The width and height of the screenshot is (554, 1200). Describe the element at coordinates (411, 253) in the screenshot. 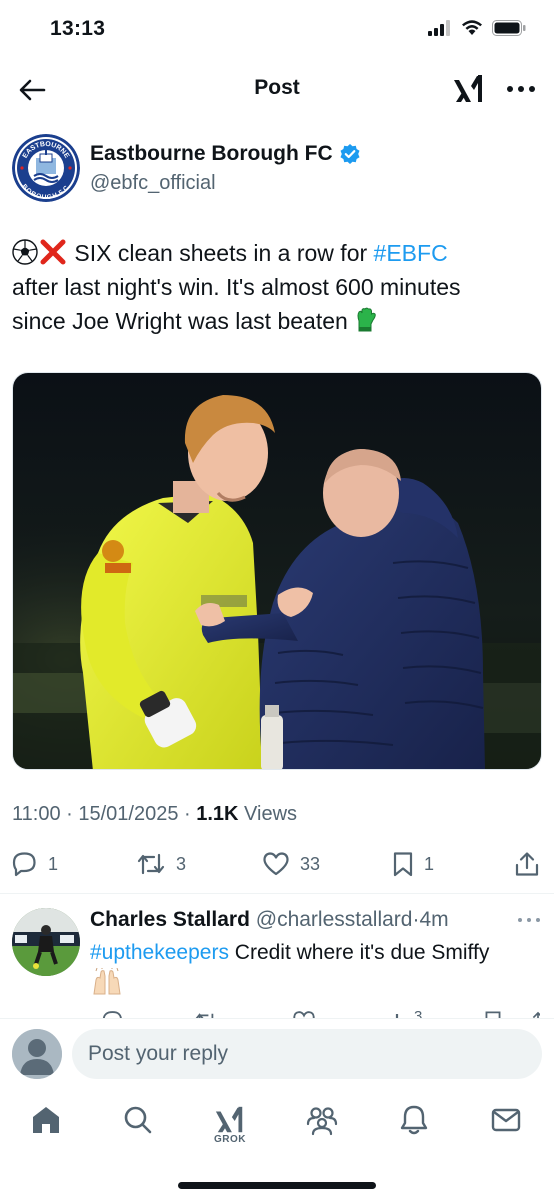

I see `hashtag-link: #EBFC` at that location.